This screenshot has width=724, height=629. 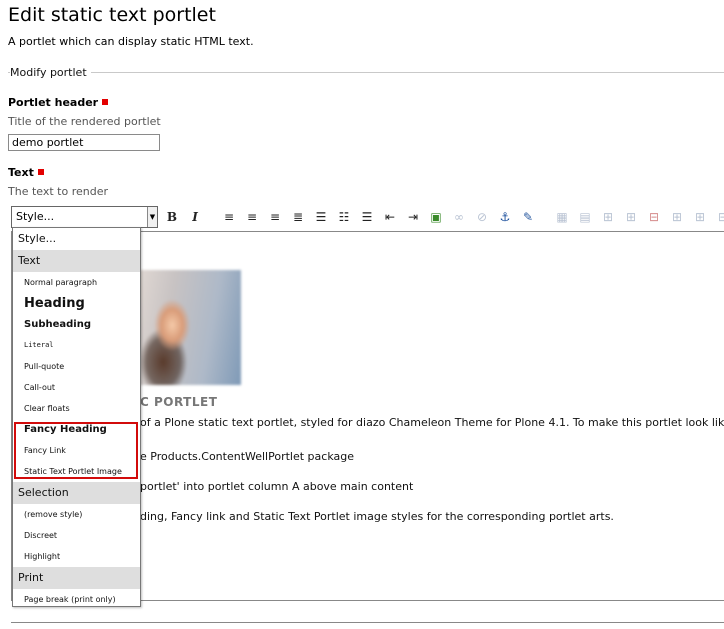 I want to click on anchor-icon: ⚓, so click(x=505, y=217).